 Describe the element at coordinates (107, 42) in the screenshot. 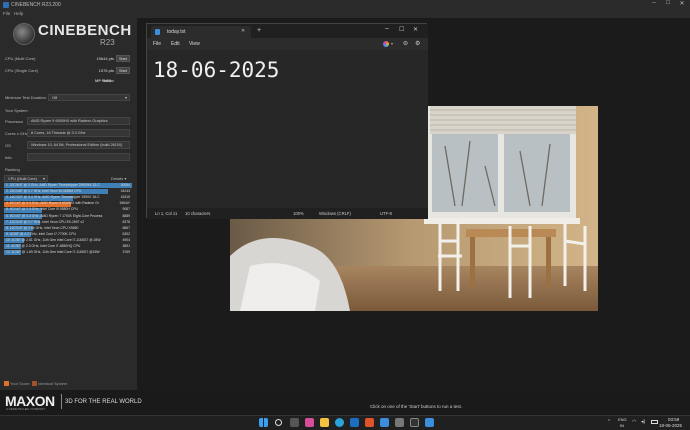

I see `cinebench-version: R23` at that location.